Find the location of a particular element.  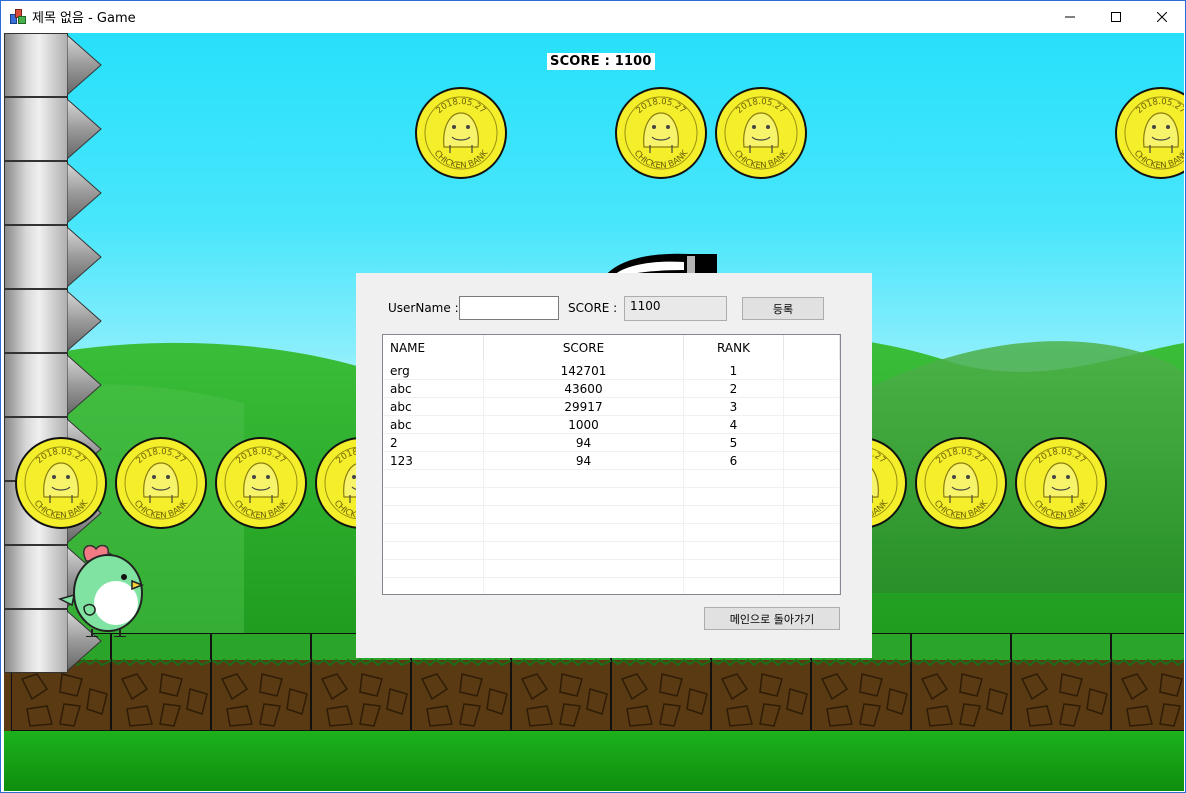

minimize-button is located at coordinates (1070, 16).